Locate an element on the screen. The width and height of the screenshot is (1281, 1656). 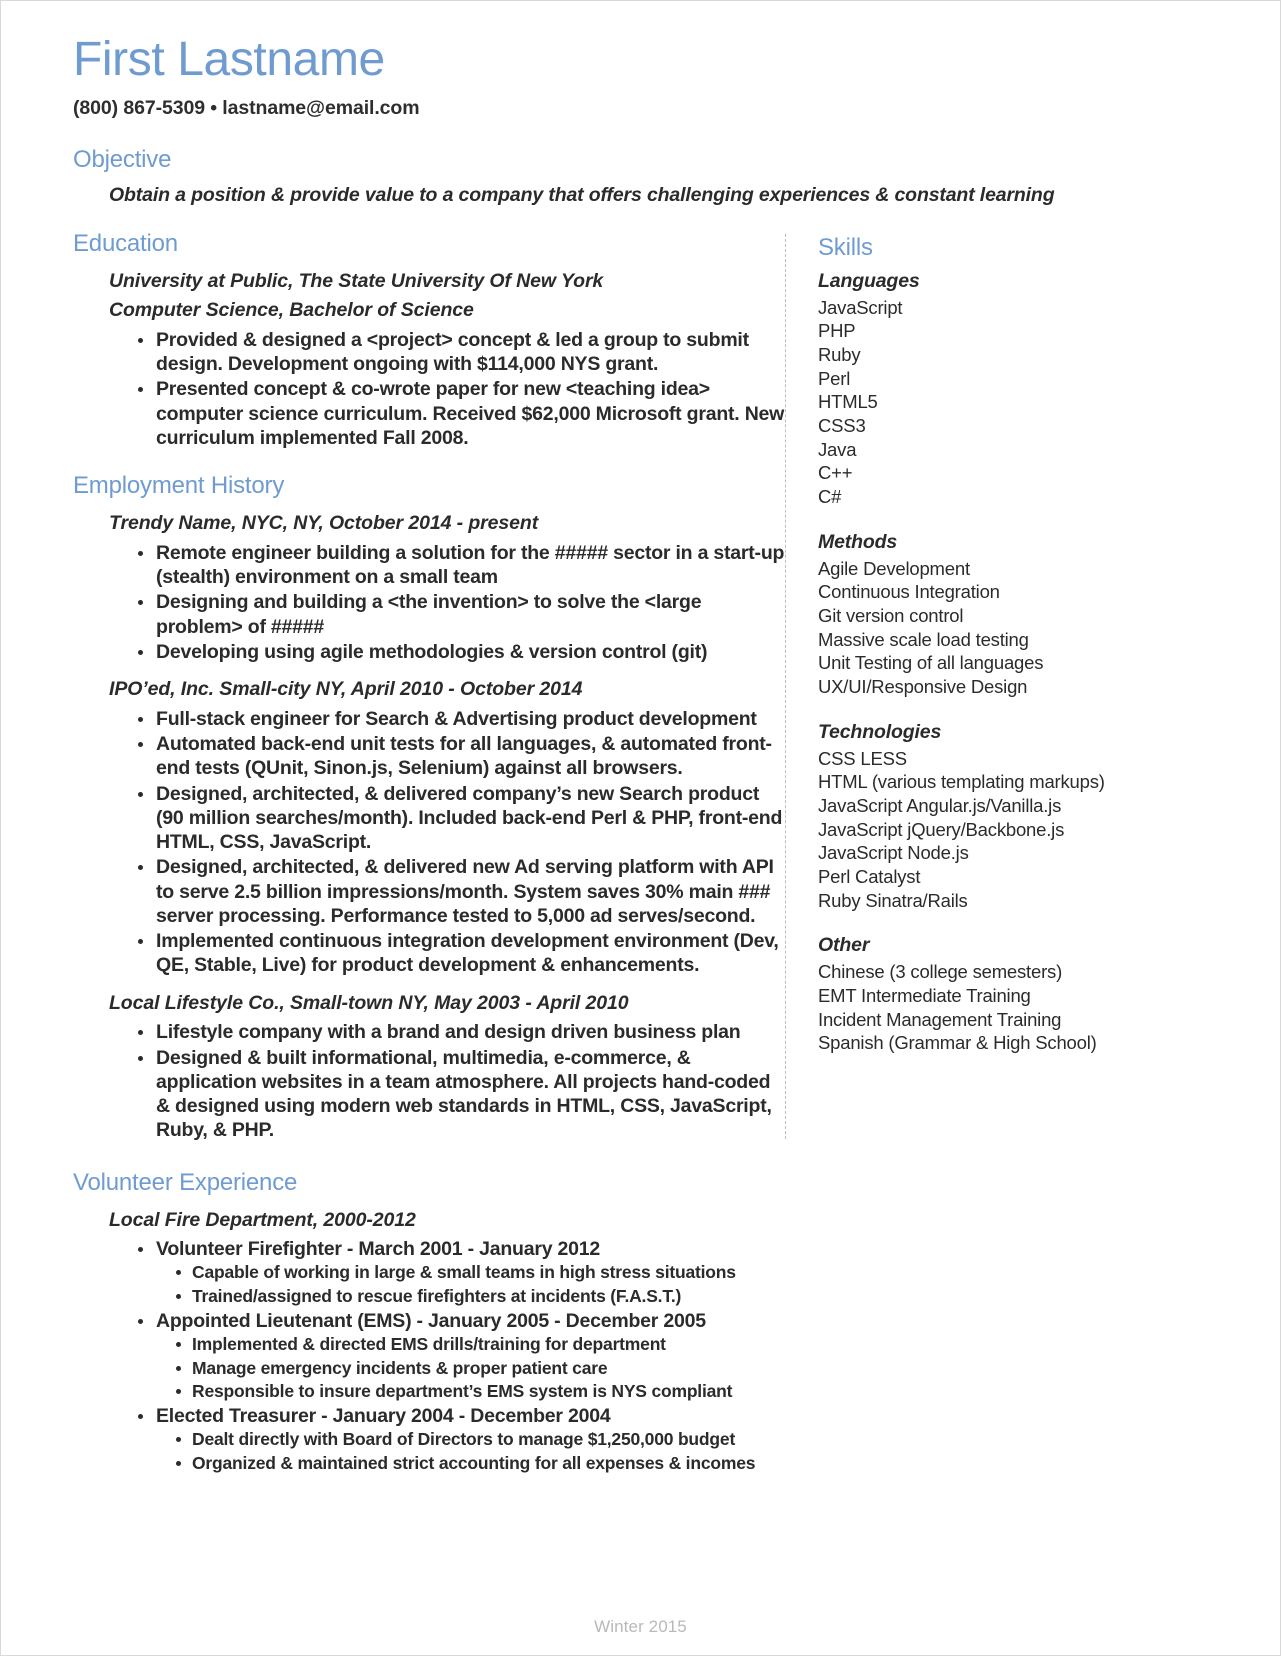
skill-item: JavaScript is located at coordinates (860, 307).